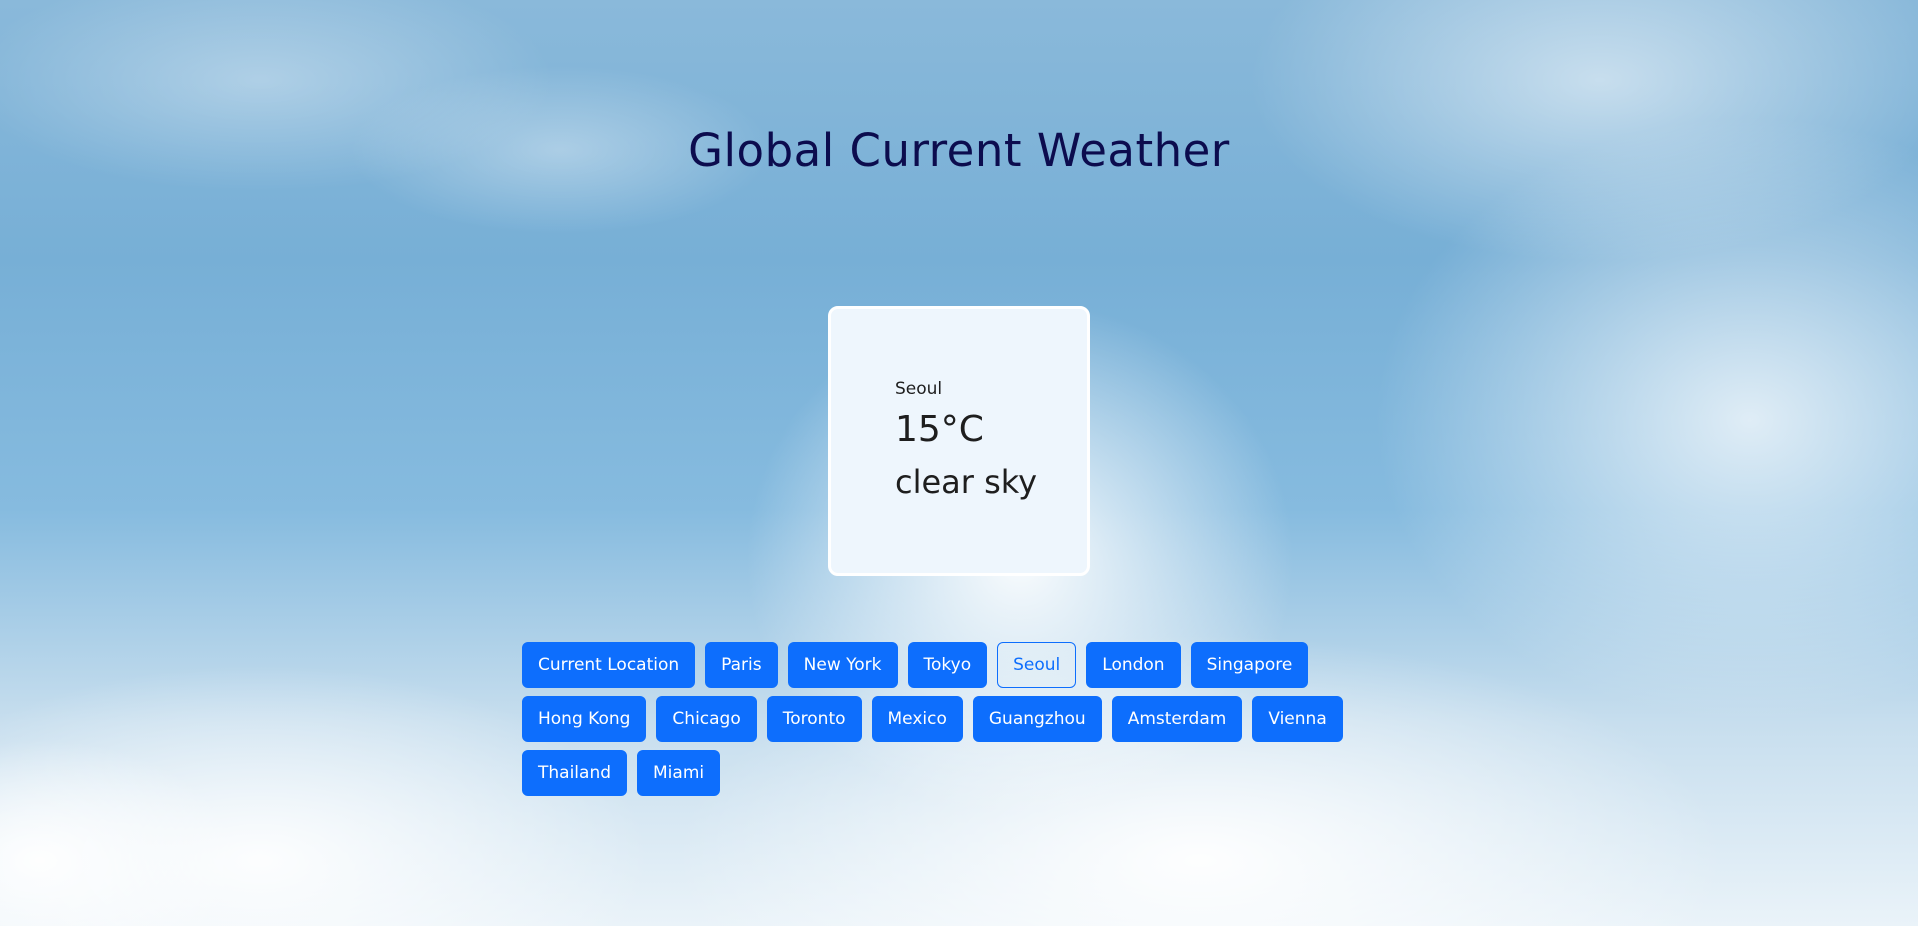  What do you see at coordinates (814, 719) in the screenshot?
I see `city-button-toronto: Toronto` at bounding box center [814, 719].